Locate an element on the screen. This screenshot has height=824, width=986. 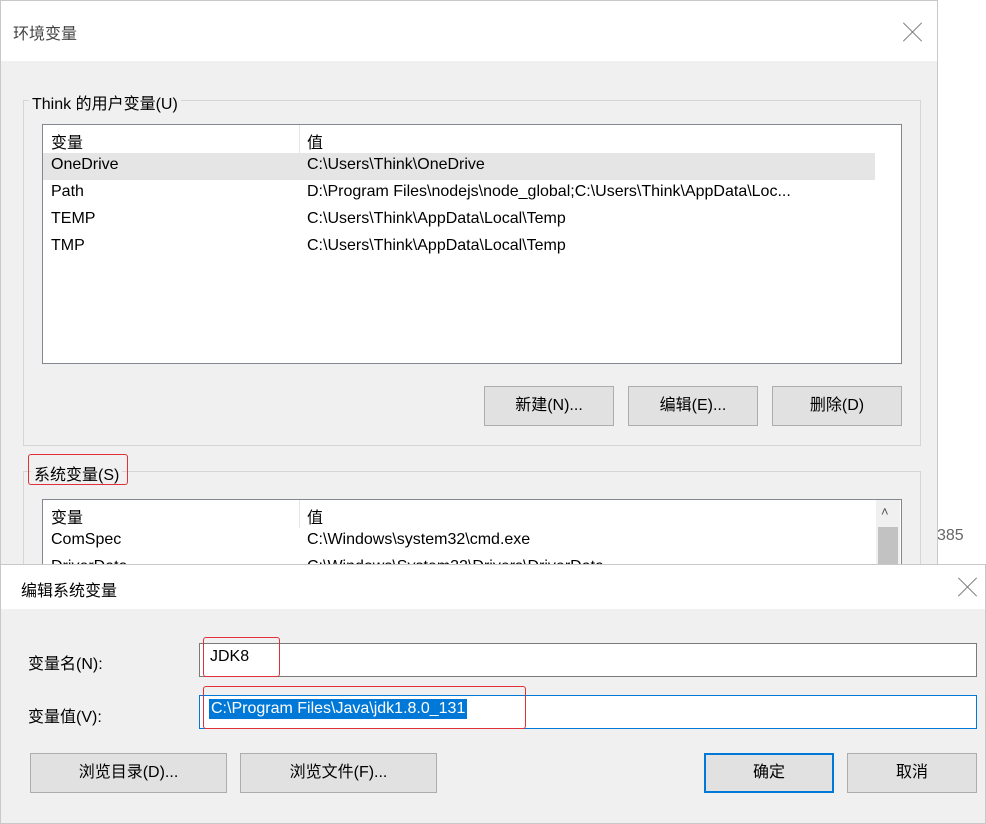
row-name: OneDrive is located at coordinates (85, 164).